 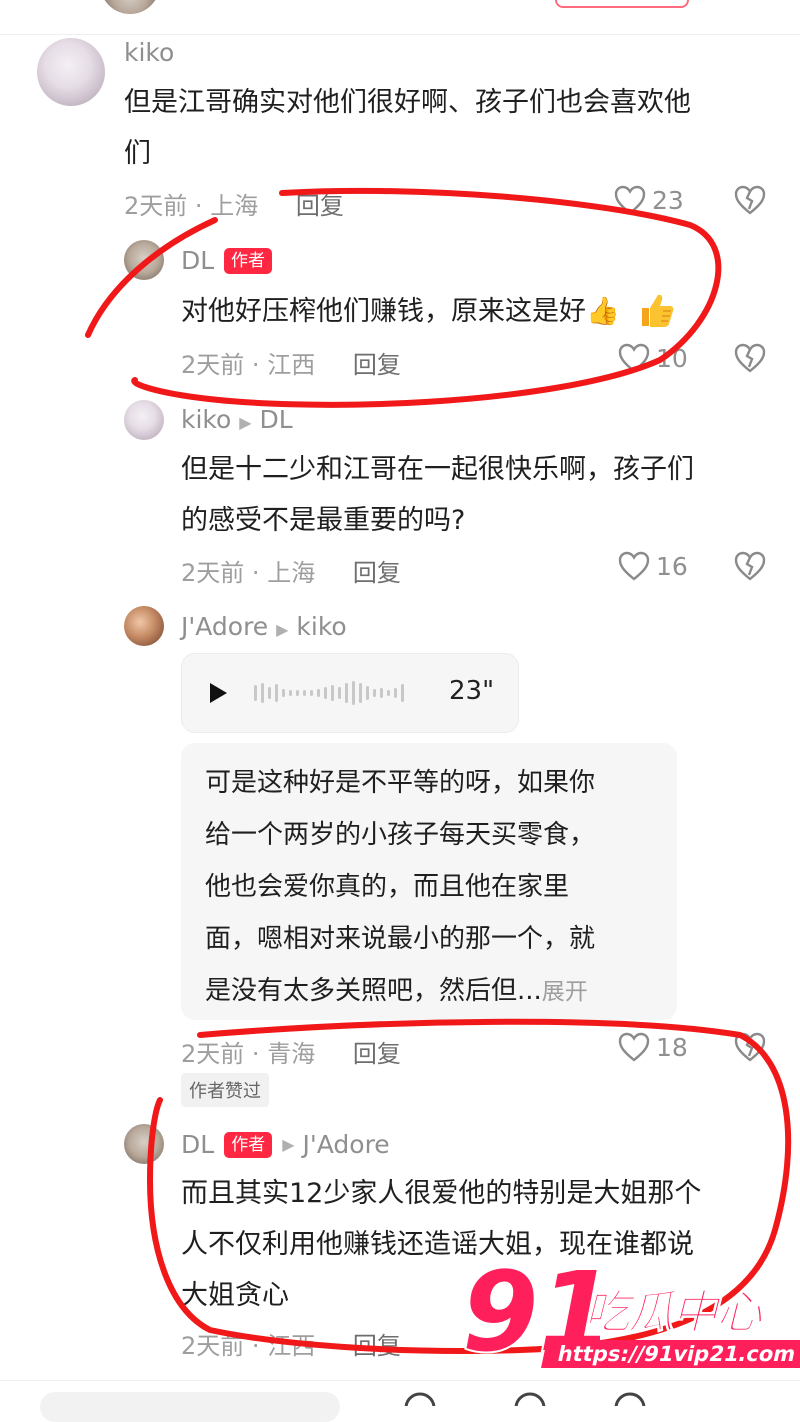 What do you see at coordinates (149, 52) in the screenshot?
I see `username-kiko: kiko` at bounding box center [149, 52].